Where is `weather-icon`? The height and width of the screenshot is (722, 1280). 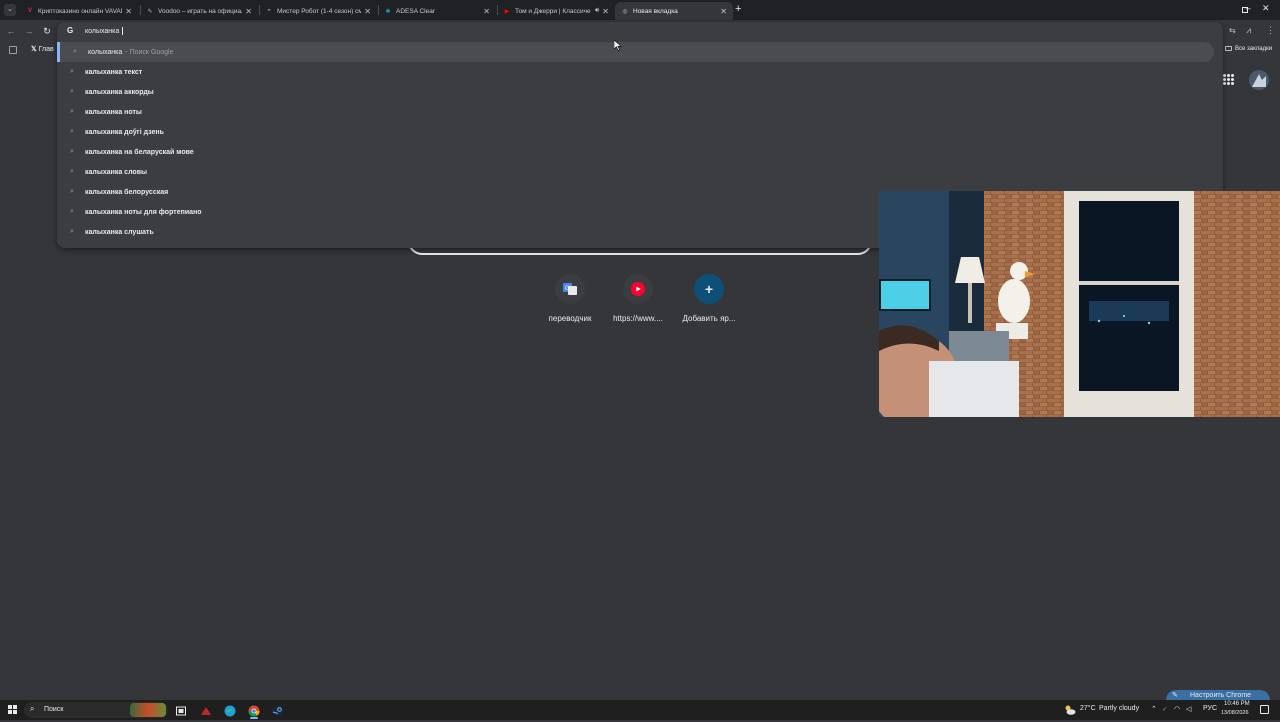
weather-icon is located at coordinates (1070, 709).